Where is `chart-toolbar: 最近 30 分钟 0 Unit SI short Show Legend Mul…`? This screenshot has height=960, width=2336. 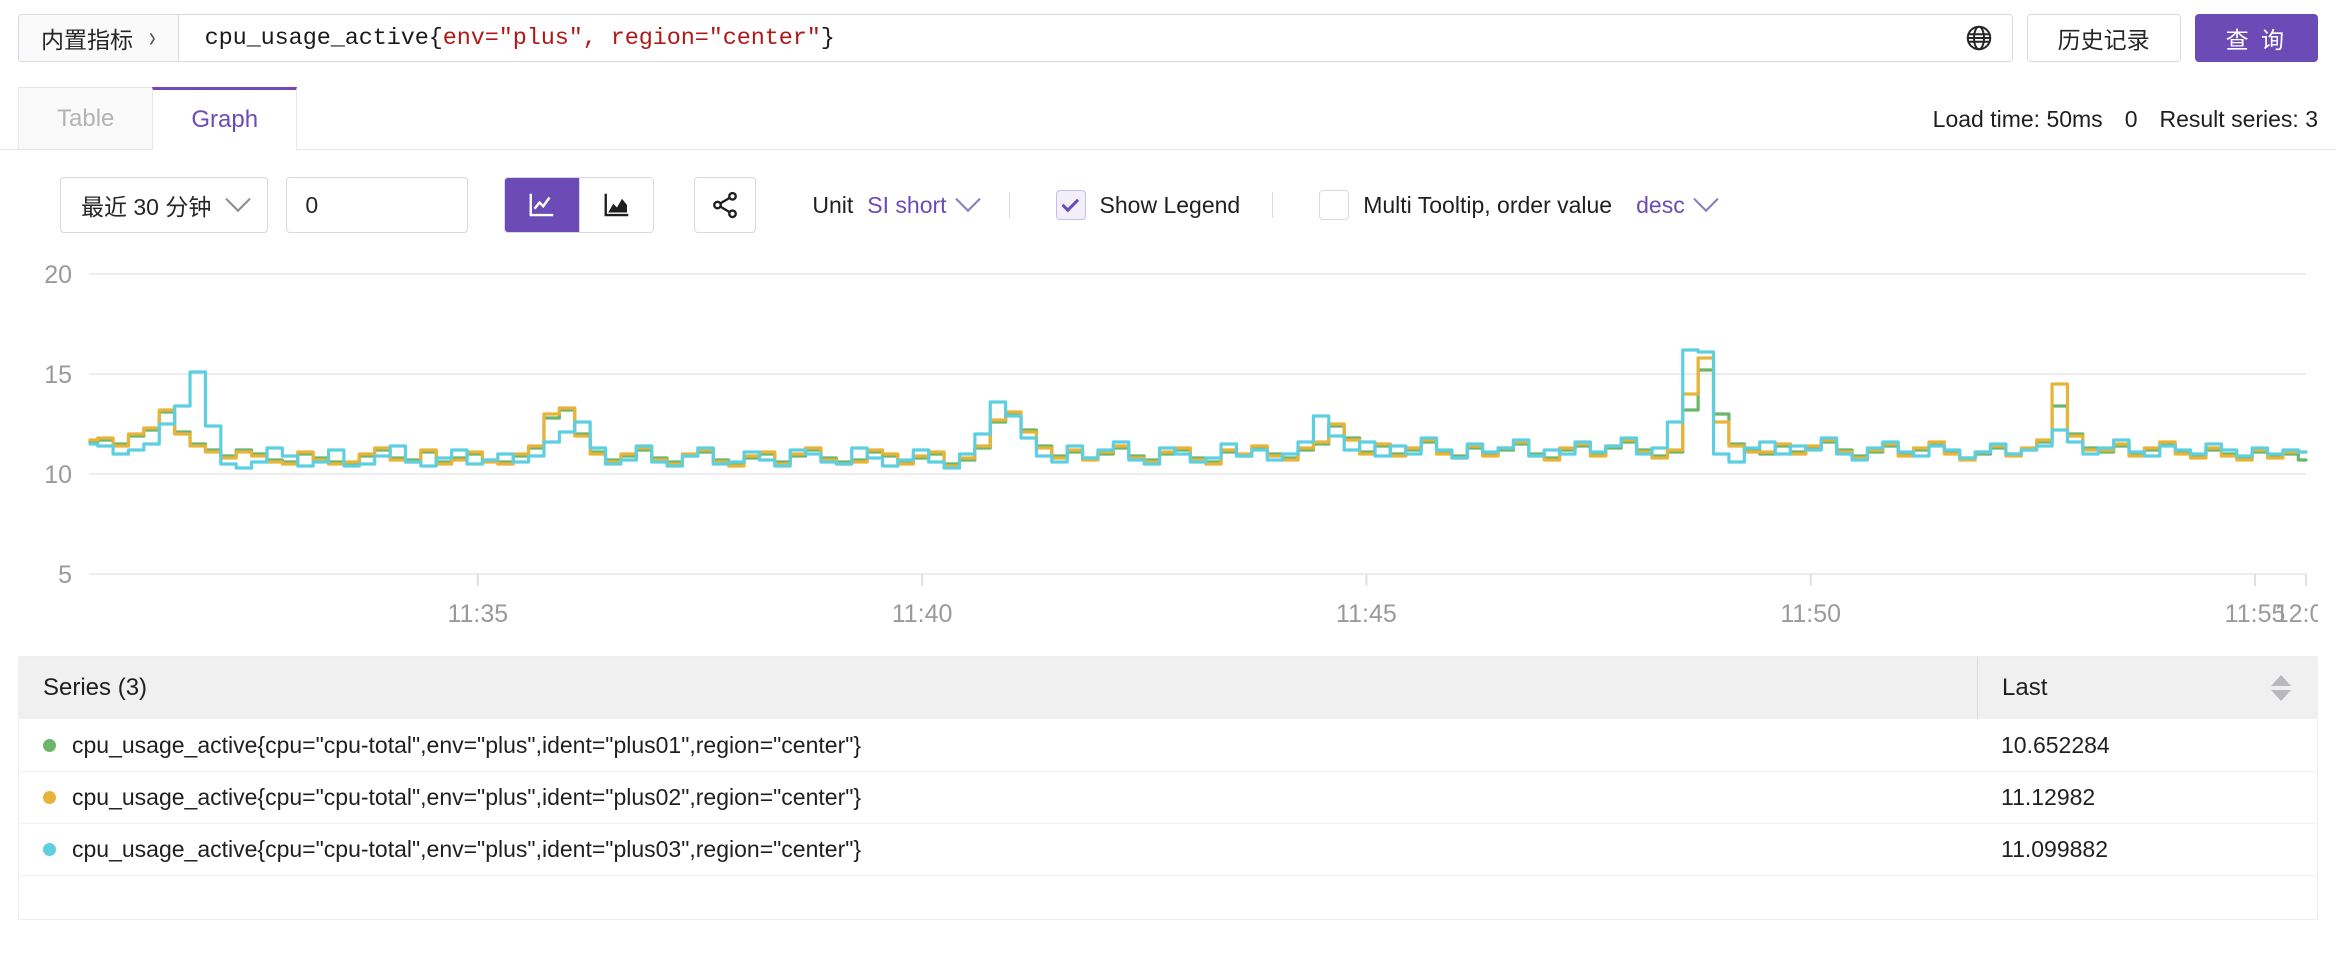
chart-toolbar: 最近 30 分钟 0 Unit SI short Show Legend Mul… is located at coordinates (1168, 202).